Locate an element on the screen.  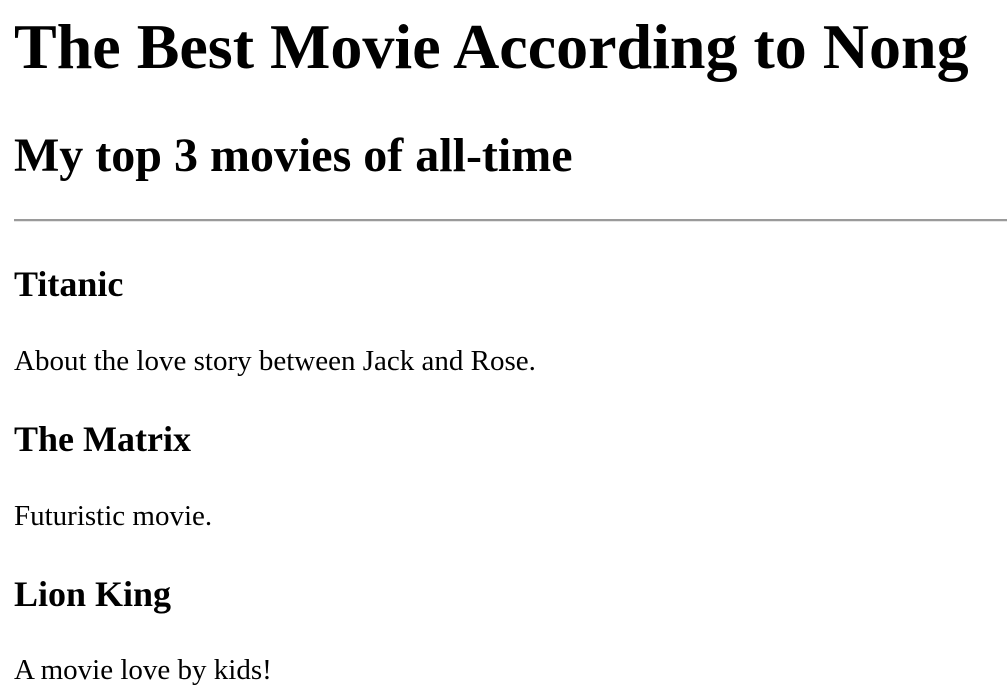
divider is located at coordinates (510, 220).